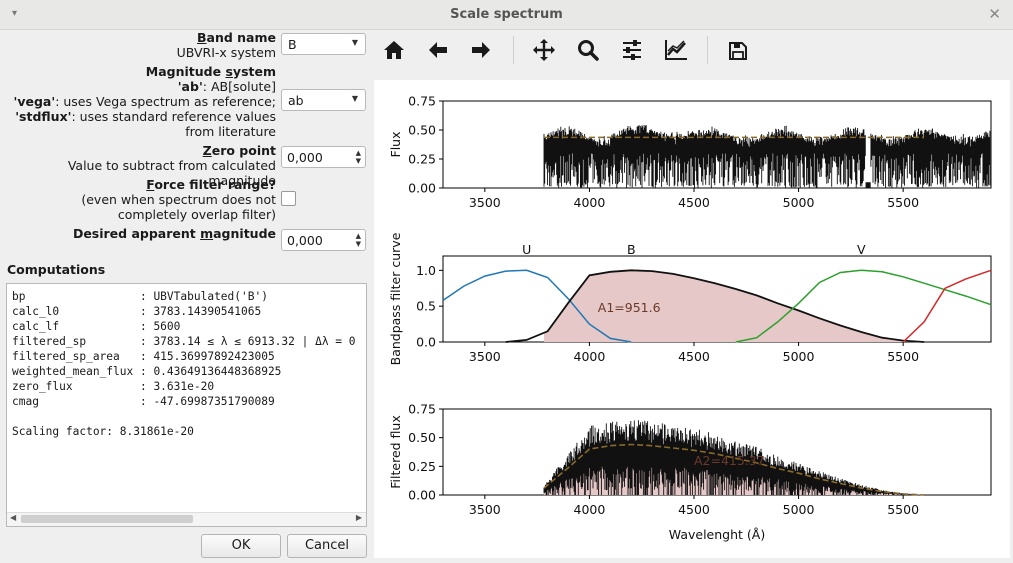 The width and height of the screenshot is (1013, 563). What do you see at coordinates (323, 240) in the screenshot?
I see `desired-magnitude-spinbox: 0,000 ▲ ▼` at bounding box center [323, 240].